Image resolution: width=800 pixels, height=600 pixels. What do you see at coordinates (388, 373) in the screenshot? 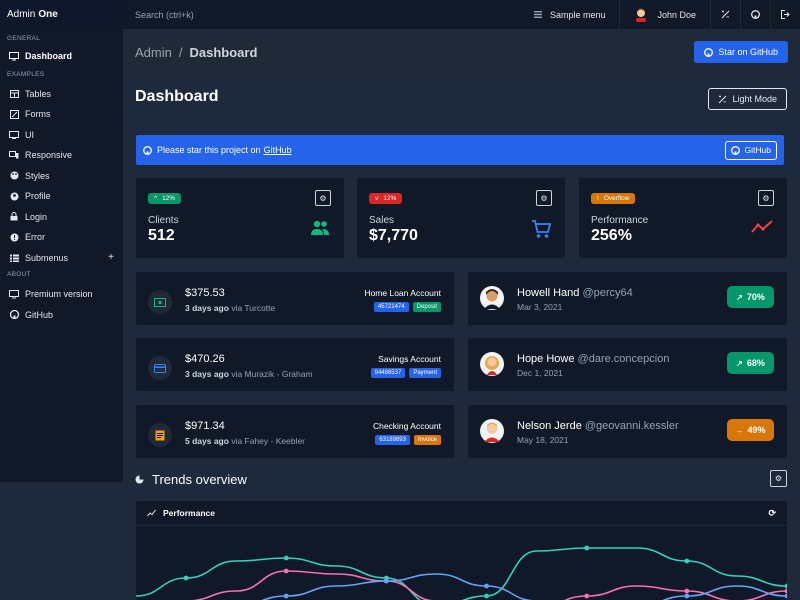
I see `account-number-badge: 94486537` at bounding box center [388, 373].